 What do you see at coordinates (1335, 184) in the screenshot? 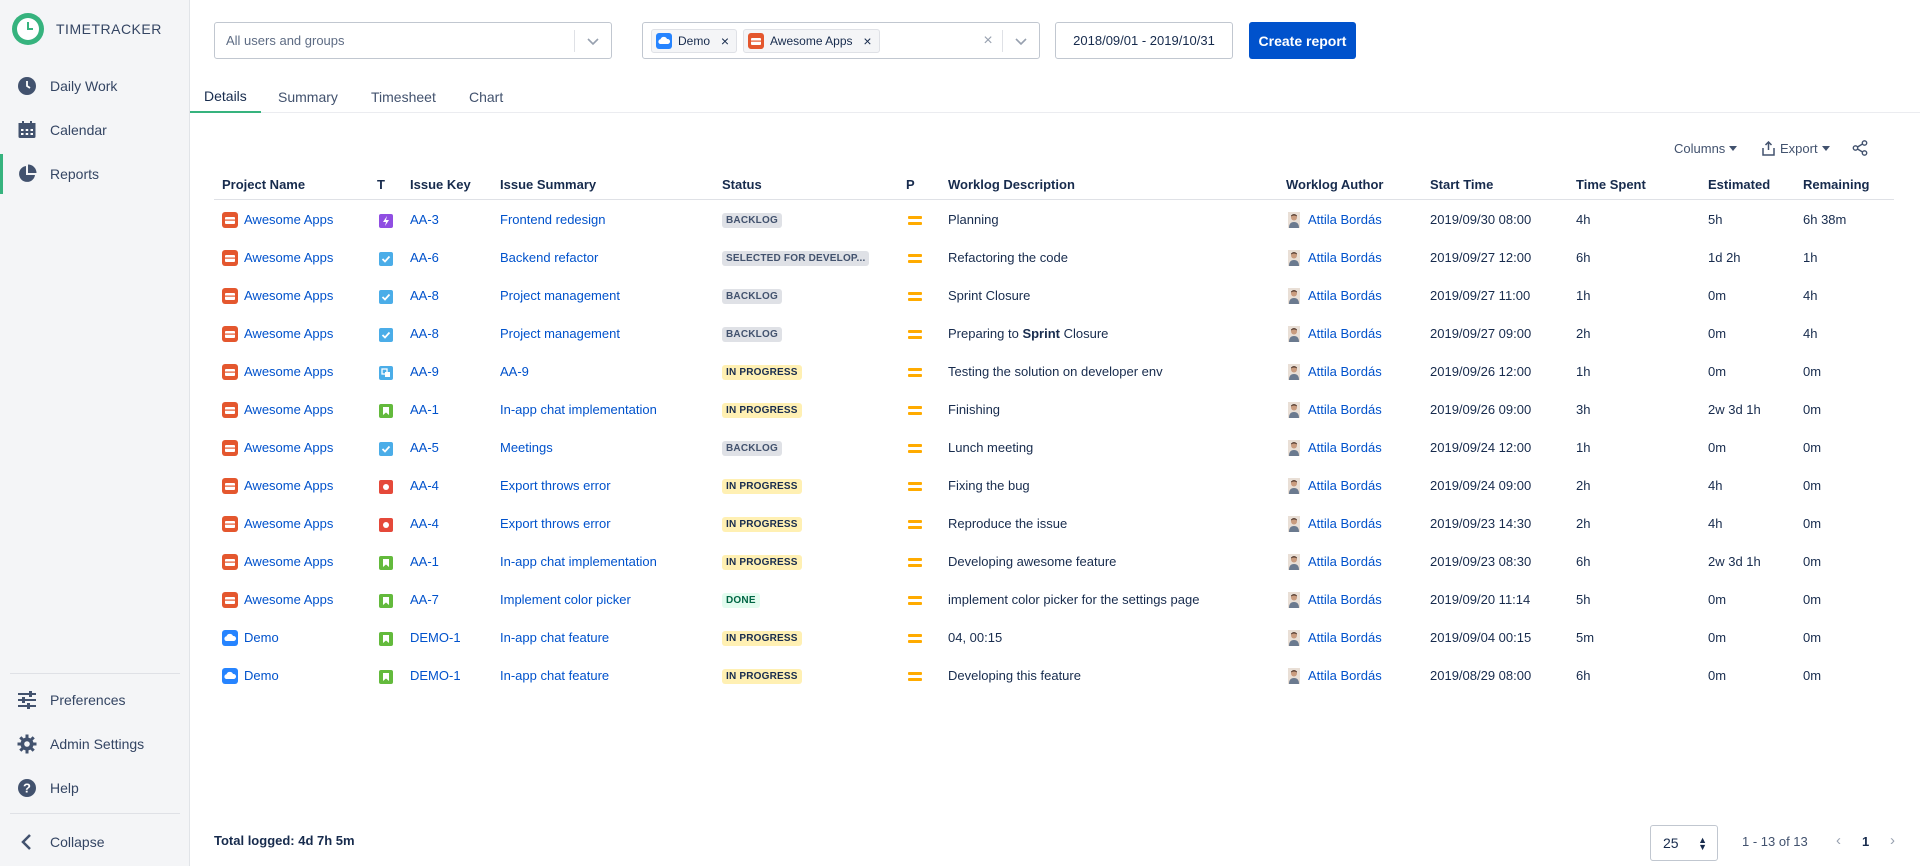
I see `col-worklog-author: Worklog Author` at bounding box center [1335, 184].